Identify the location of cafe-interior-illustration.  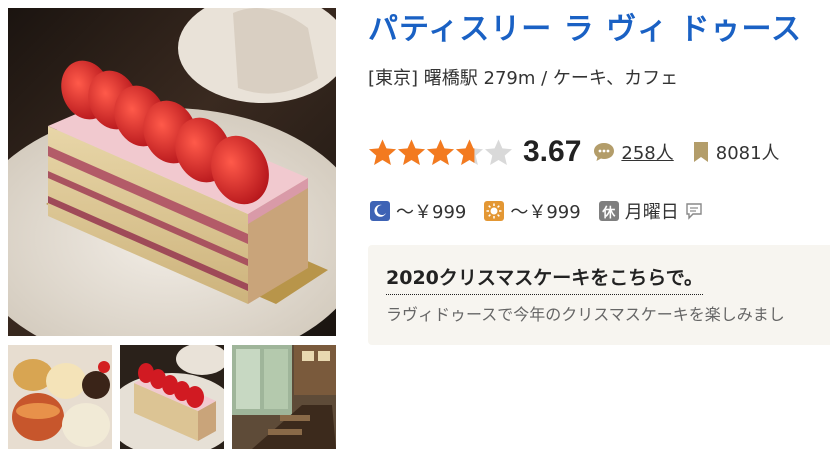
(284, 397).